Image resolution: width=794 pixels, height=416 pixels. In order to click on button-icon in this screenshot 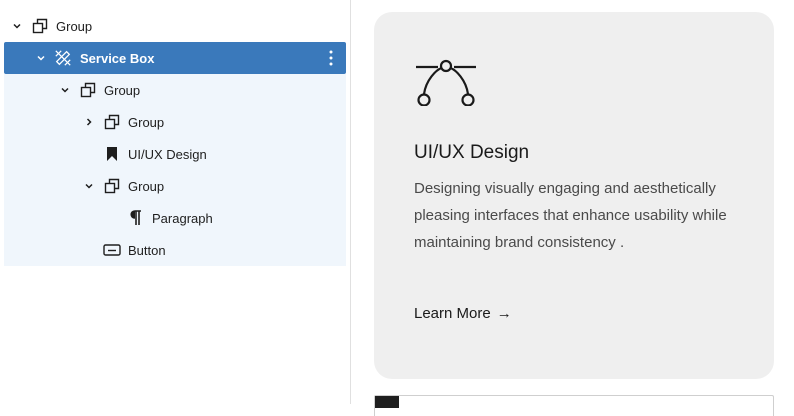, I will do `click(112, 250)`.